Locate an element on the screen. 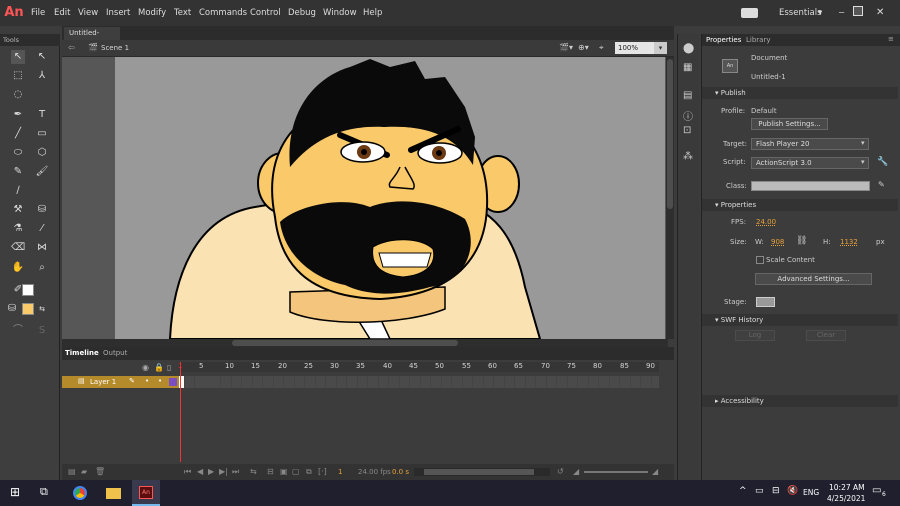  tab-properties: Properties is located at coordinates (723, 40).